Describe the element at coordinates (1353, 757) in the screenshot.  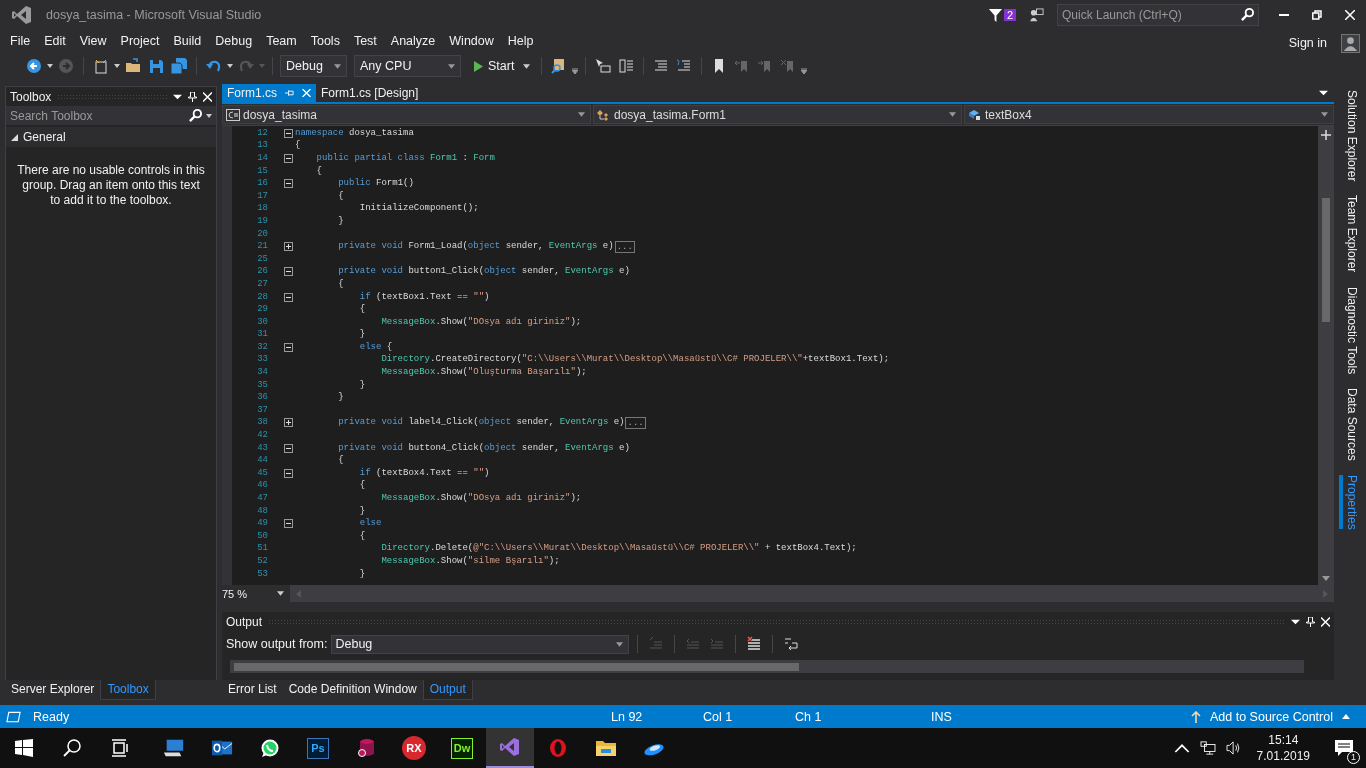
I see `notification-badge: 1` at that location.